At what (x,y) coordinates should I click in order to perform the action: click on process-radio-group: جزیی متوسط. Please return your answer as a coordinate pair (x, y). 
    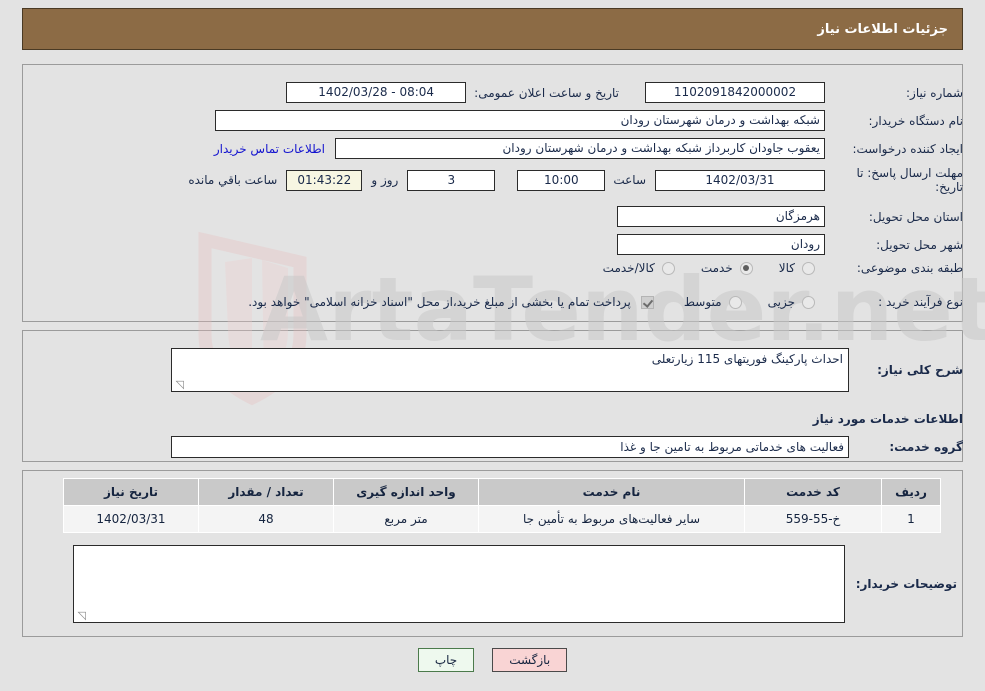
    Looking at the image, I should click on (736, 302).